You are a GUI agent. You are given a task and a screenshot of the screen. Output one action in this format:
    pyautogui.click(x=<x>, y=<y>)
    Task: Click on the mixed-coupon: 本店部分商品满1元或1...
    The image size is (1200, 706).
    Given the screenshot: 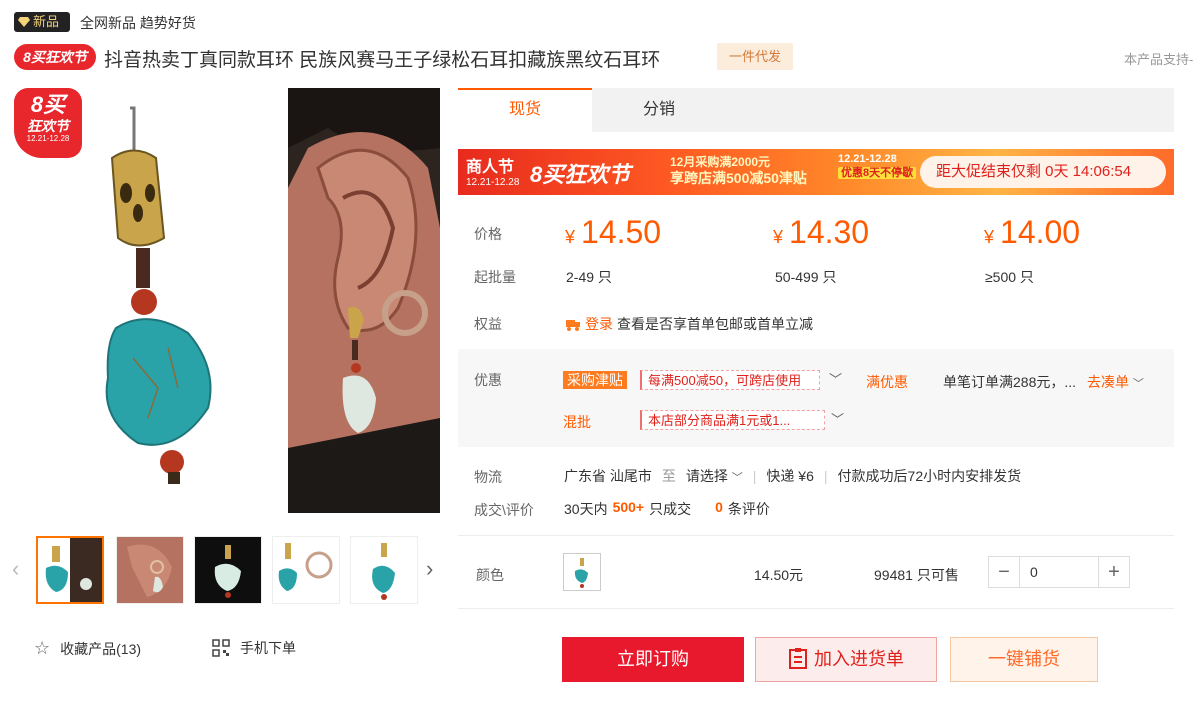 What is the action you would take?
    pyautogui.click(x=732, y=420)
    